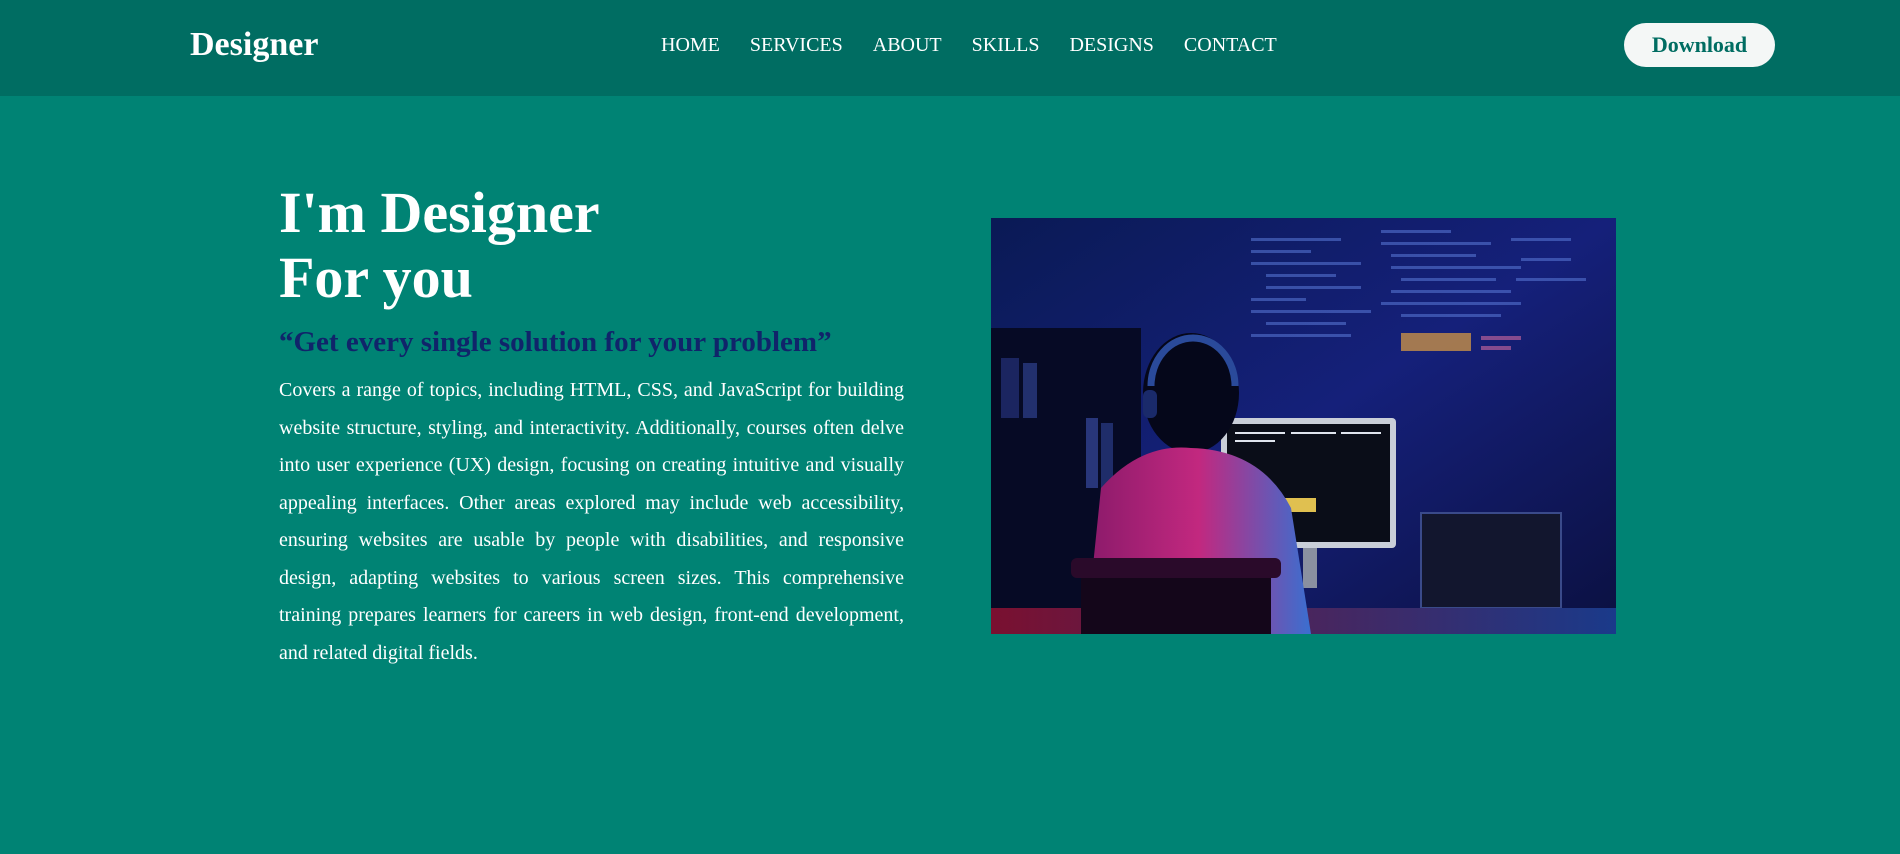 Image resolution: width=1900 pixels, height=854 pixels. I want to click on nav-contact: CONTACT, so click(1230, 45).